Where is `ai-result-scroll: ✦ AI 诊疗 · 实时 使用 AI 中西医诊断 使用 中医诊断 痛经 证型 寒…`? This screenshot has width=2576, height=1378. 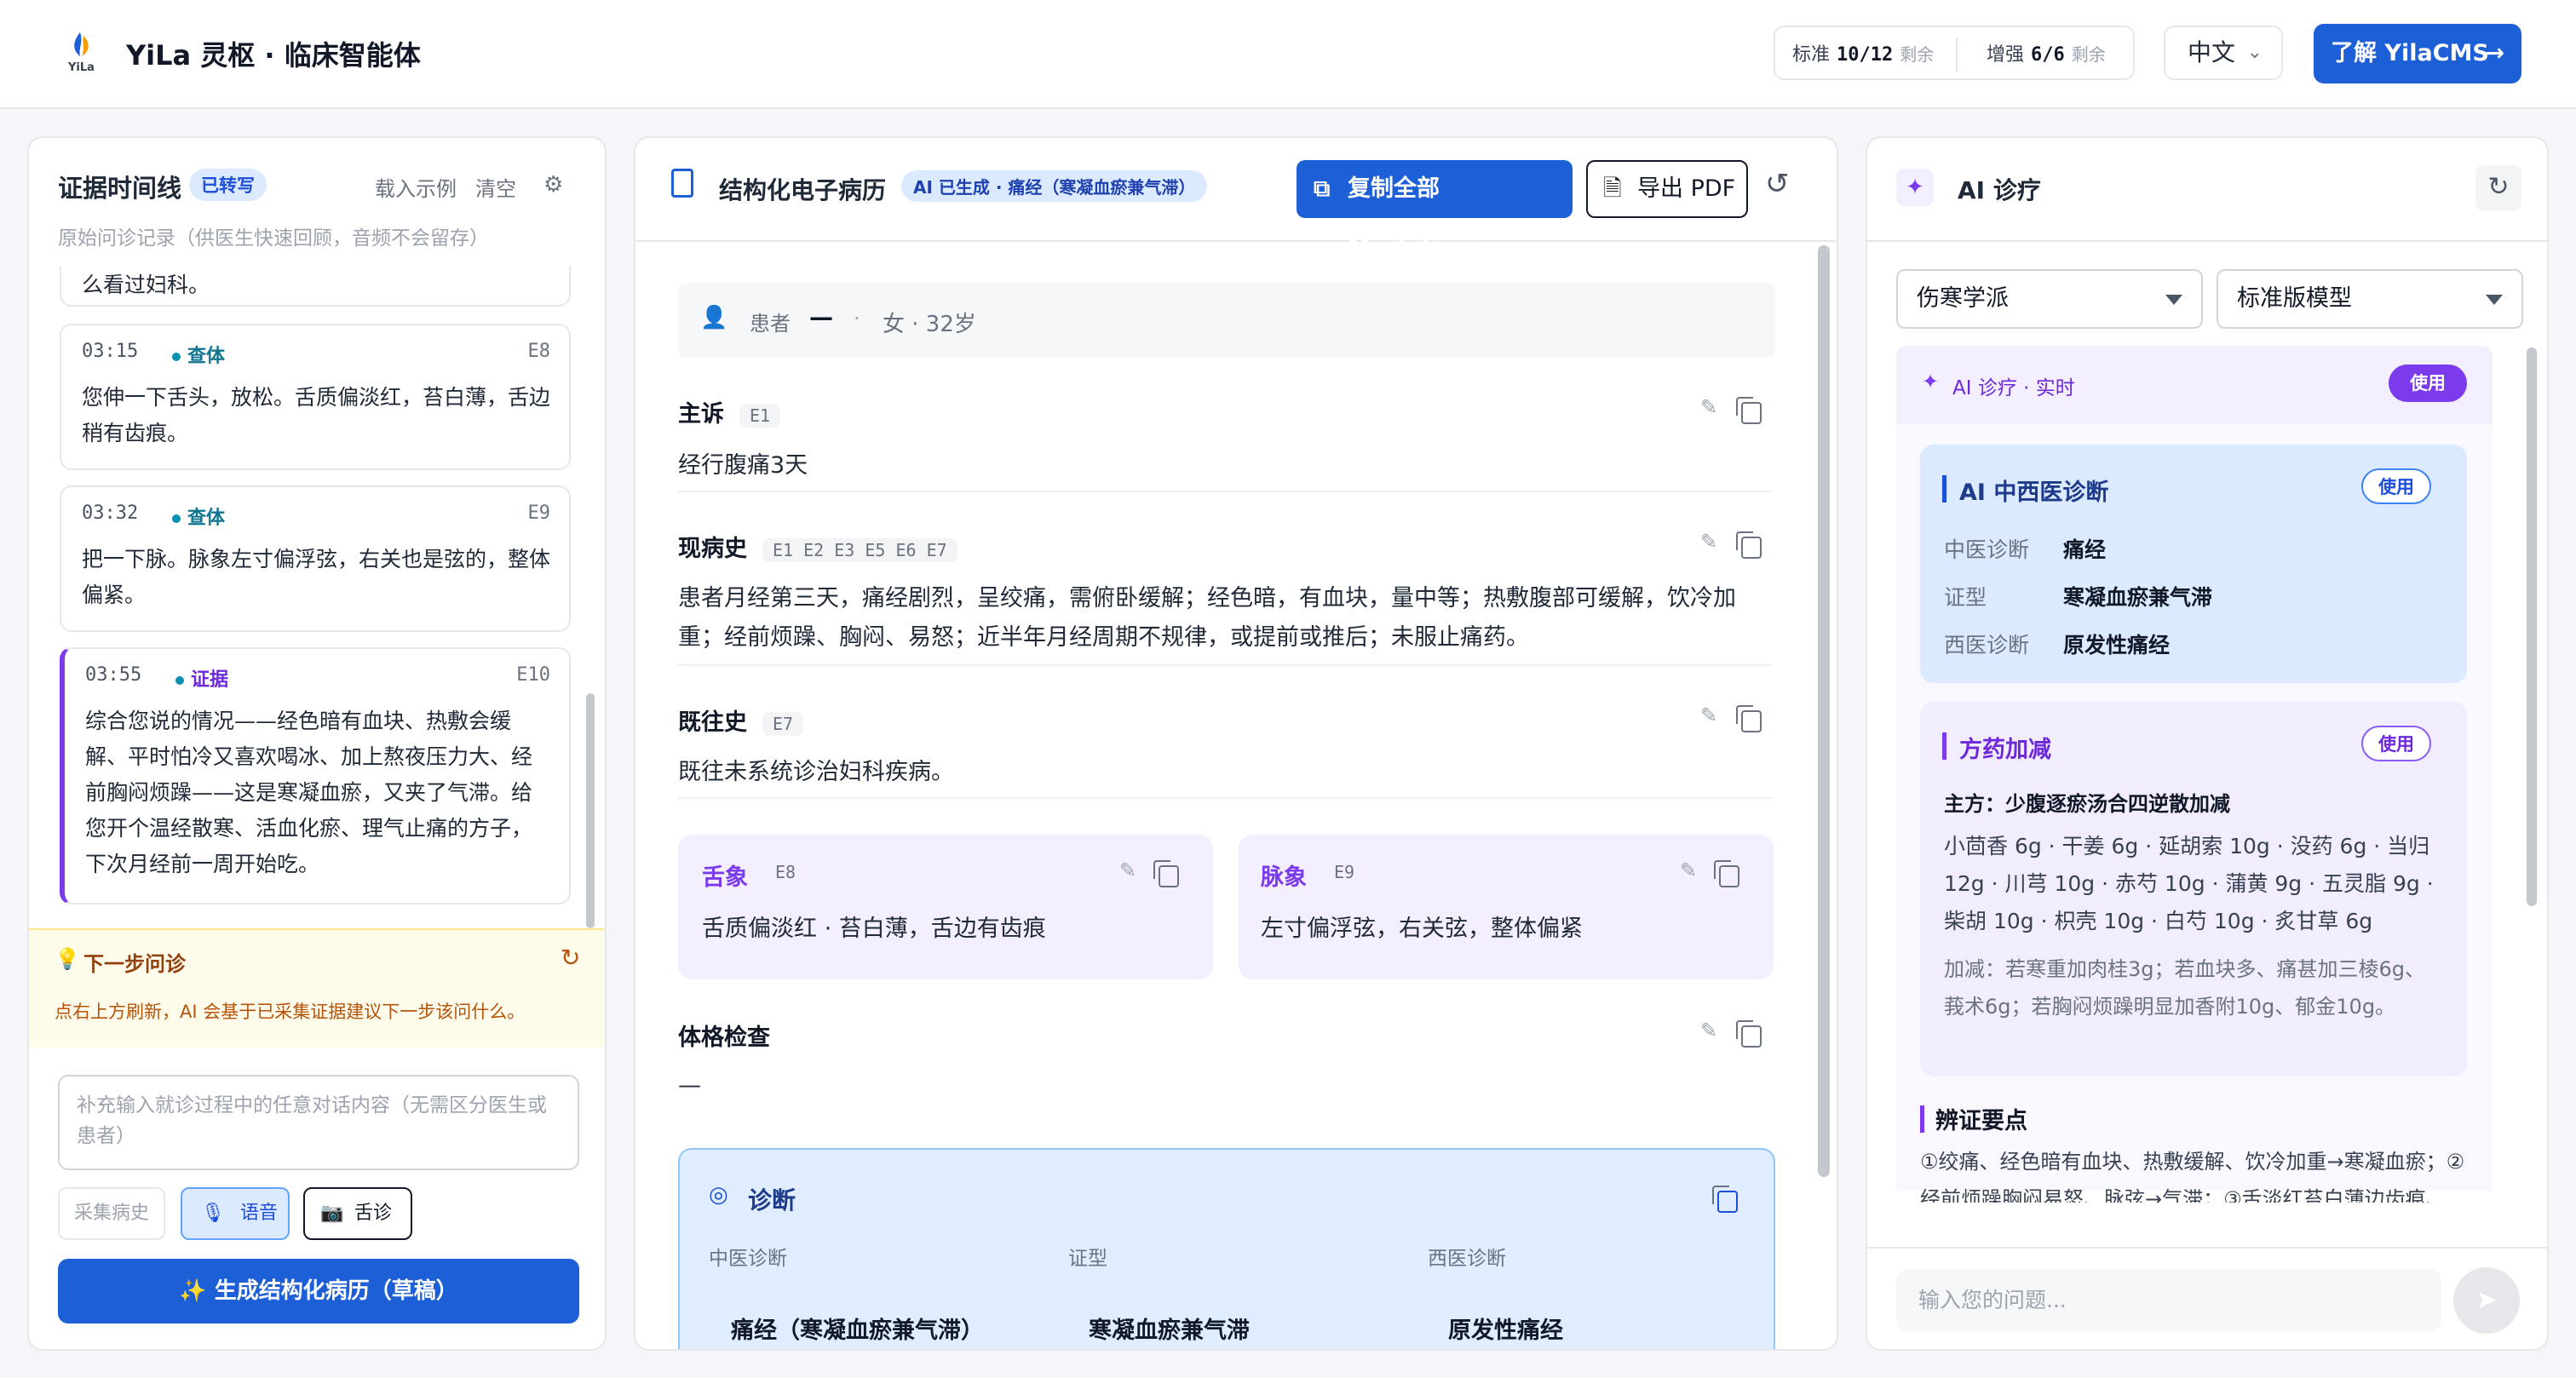 ai-result-scroll: ✦ AI 诊疗 · 实时 使用 AI 中西医诊断 使用 中医诊断 痛经 证型 寒… is located at coordinates (2194, 774).